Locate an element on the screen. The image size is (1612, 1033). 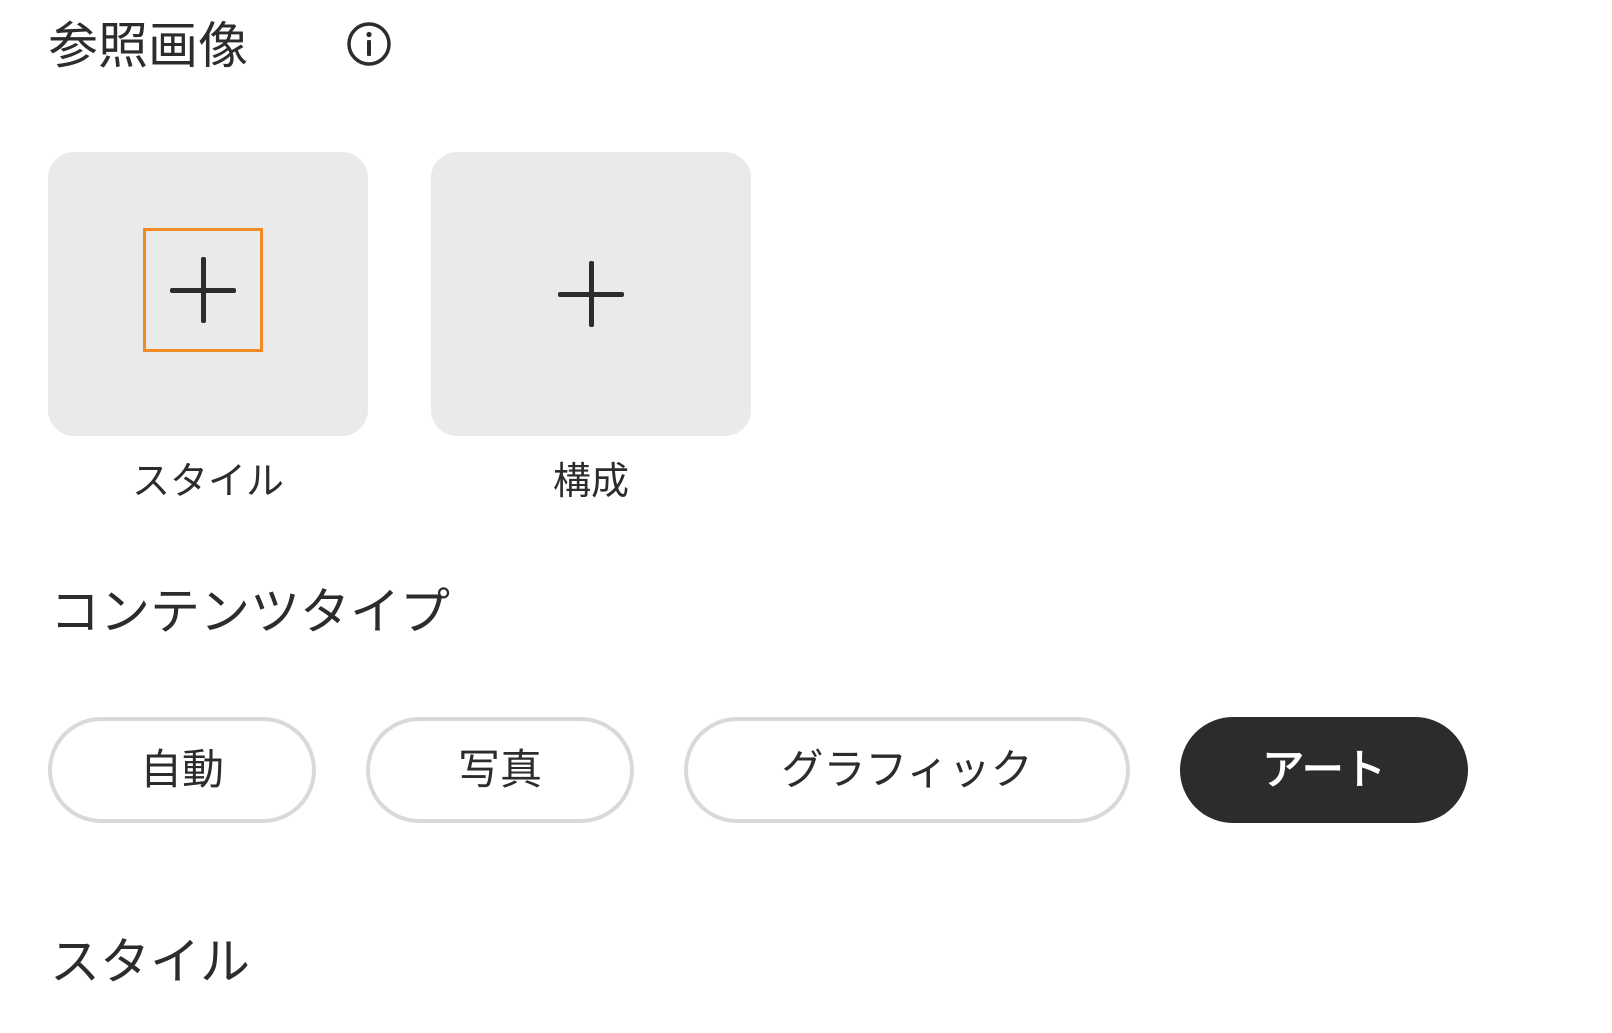
content-type-art-chip: アート is located at coordinates (1324, 770).